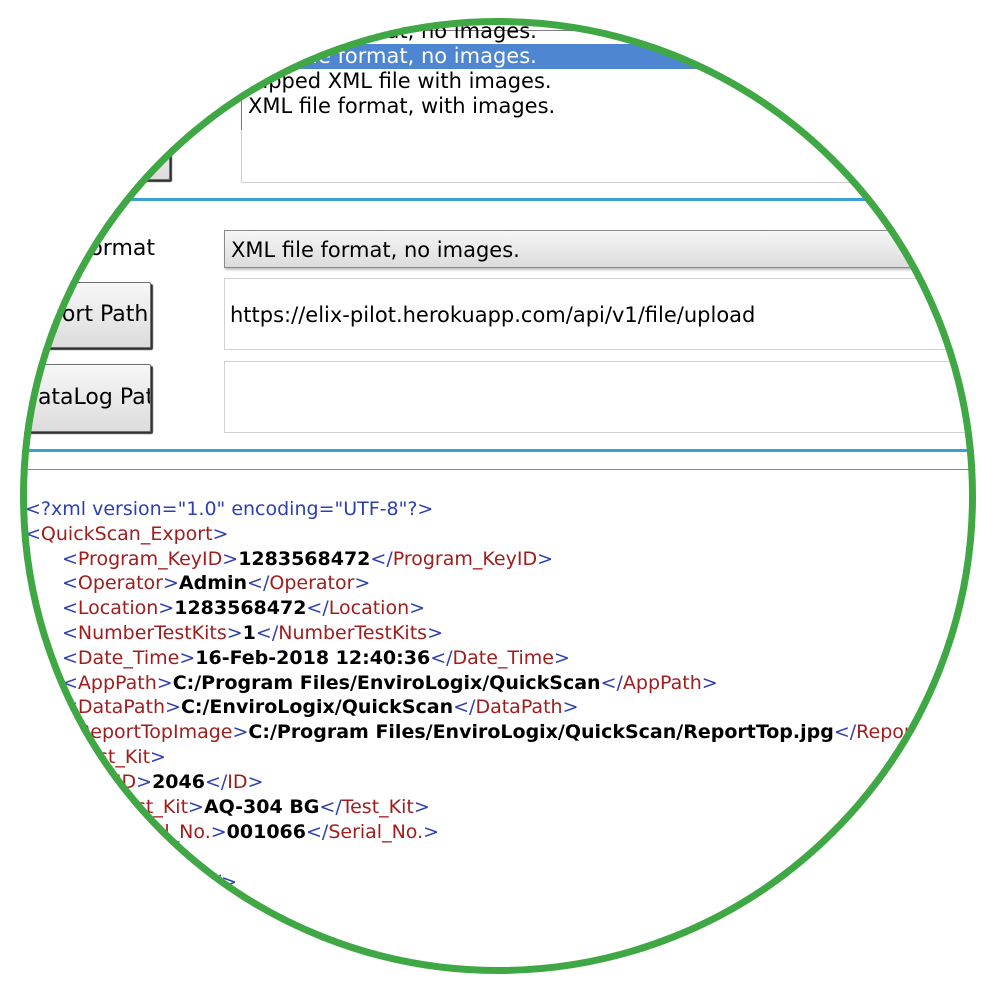 The width and height of the screenshot is (1000, 1000). I want to click on export-format-select: XML file format, no images., so click(600, 249).